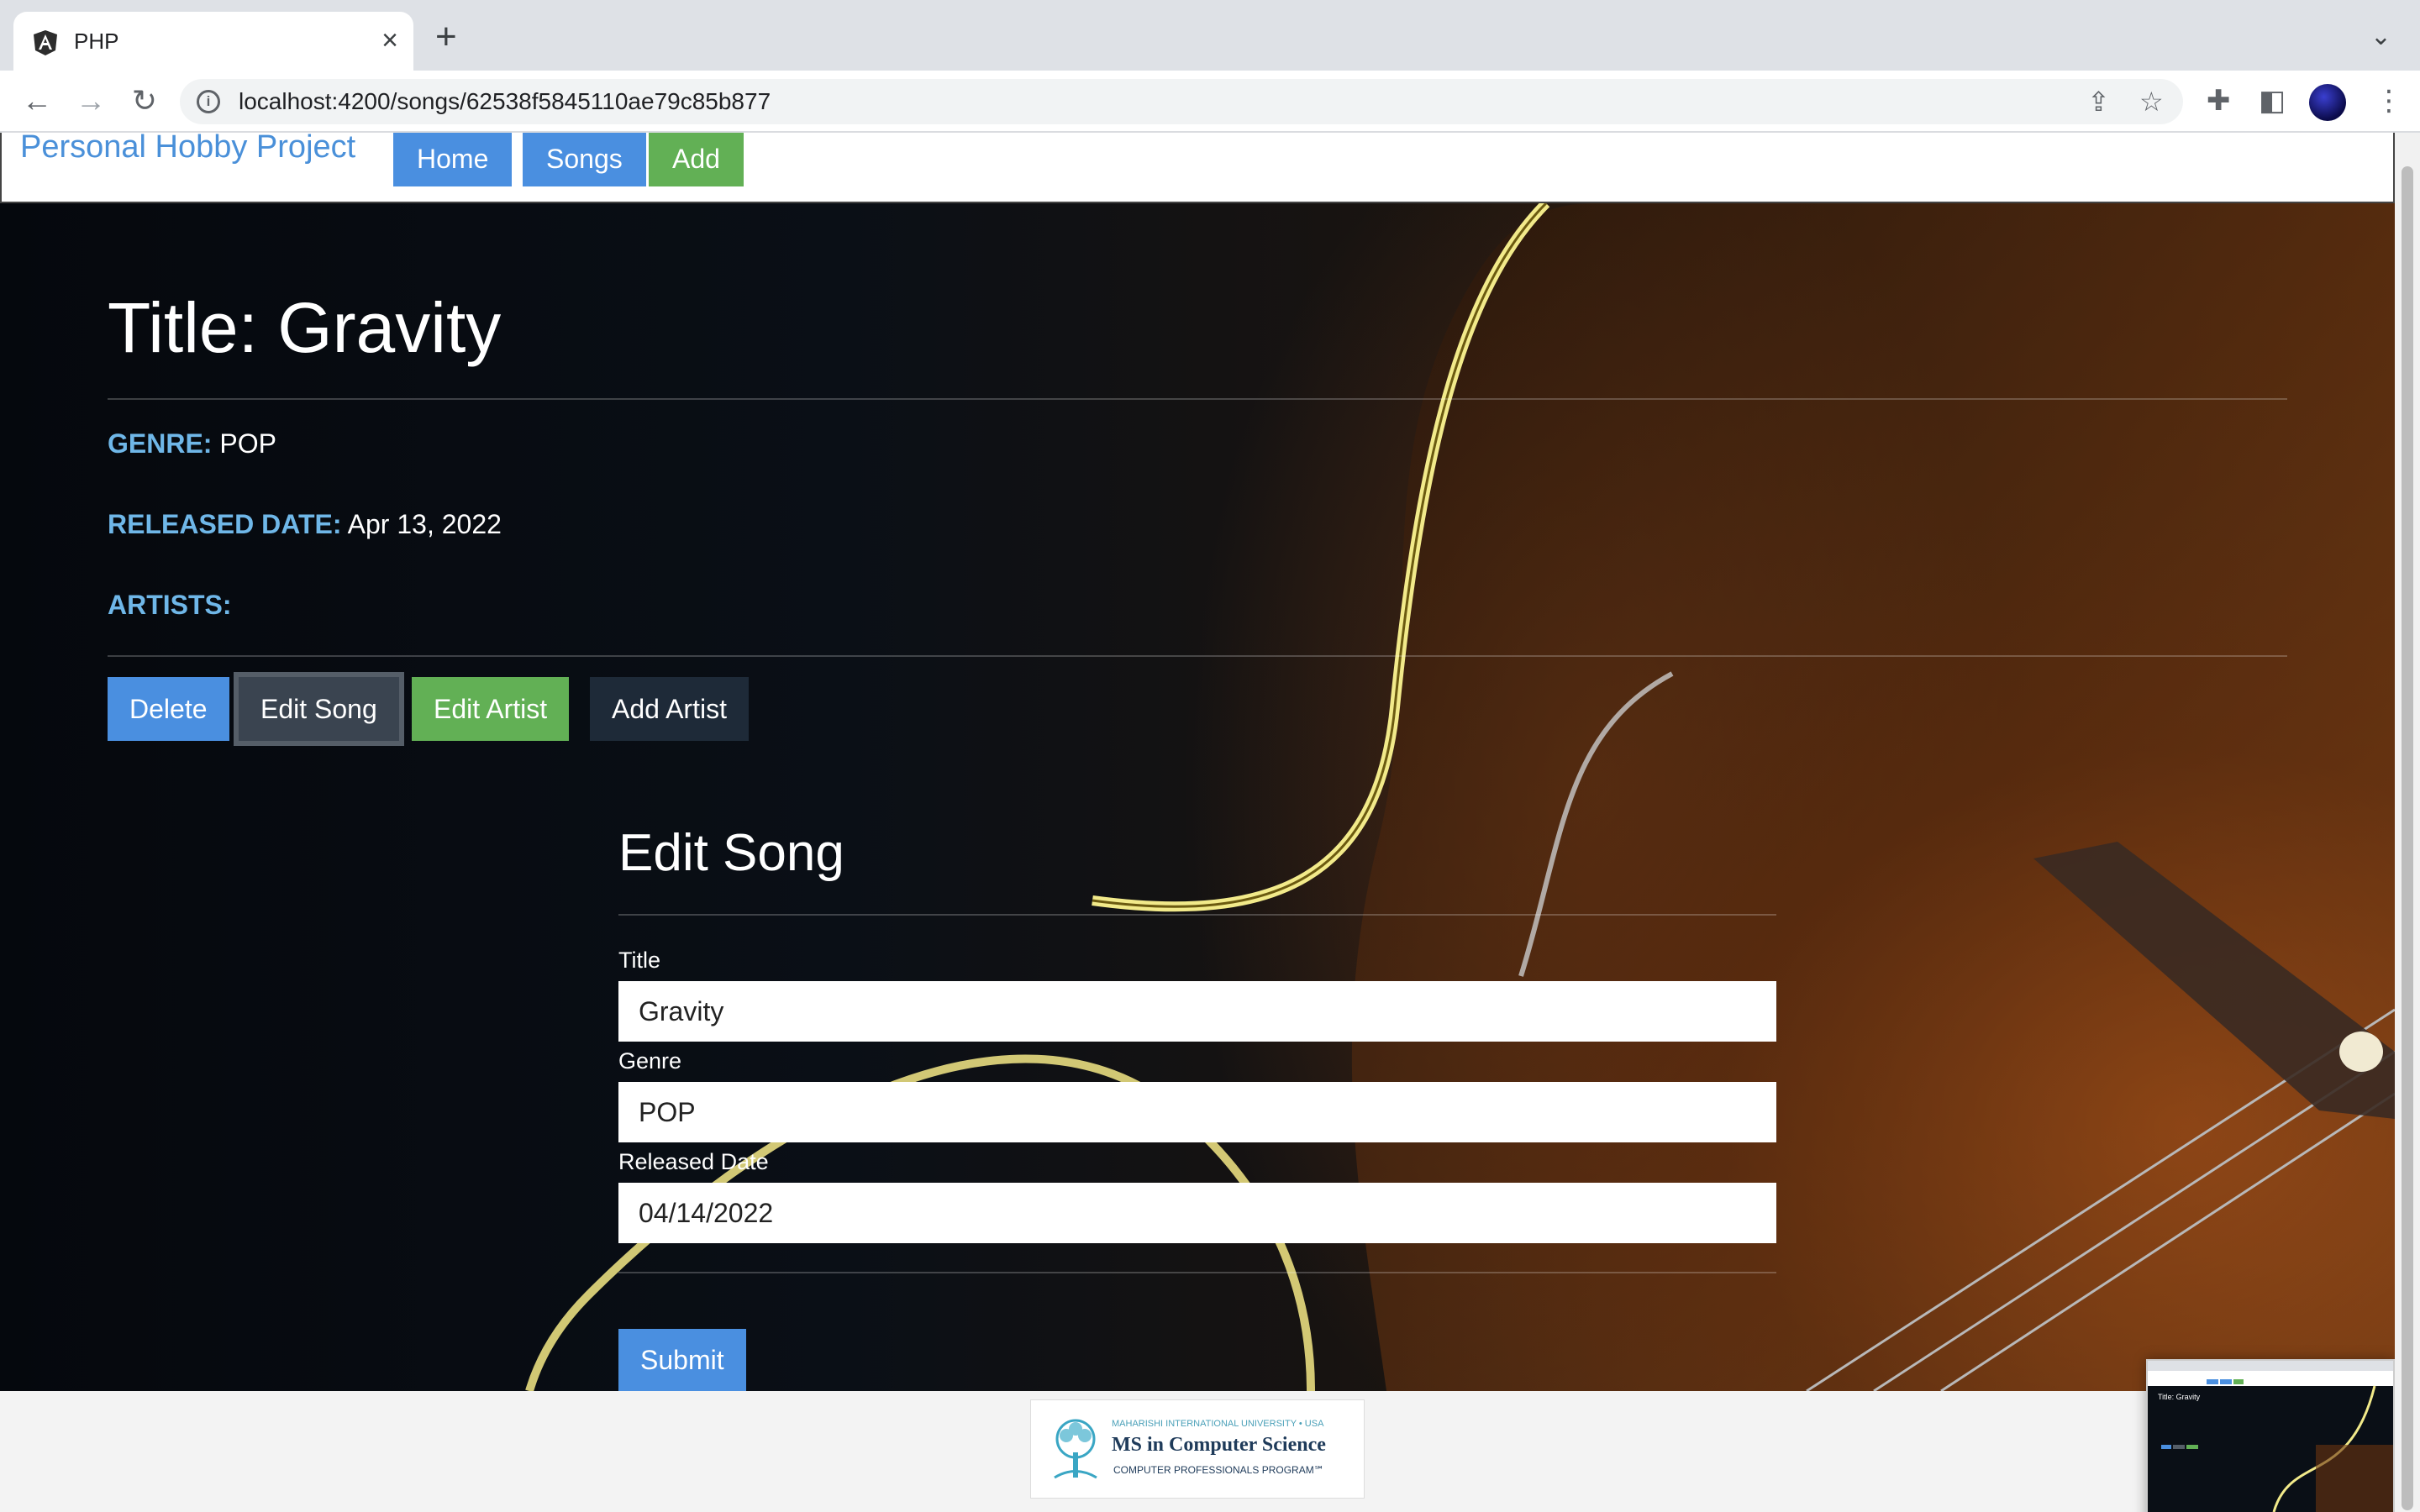 The image size is (2420, 1512). What do you see at coordinates (424, 524) in the screenshot?
I see `released-value: Apr 13, 2022` at bounding box center [424, 524].